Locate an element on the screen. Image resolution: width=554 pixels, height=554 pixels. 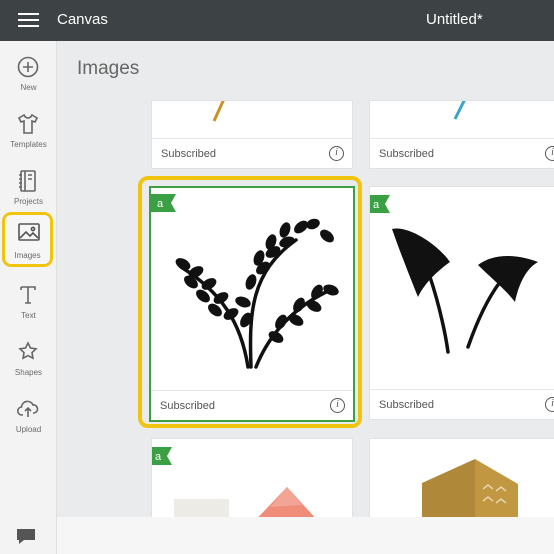
calla-lilies-image is located at coordinates (465, 291).